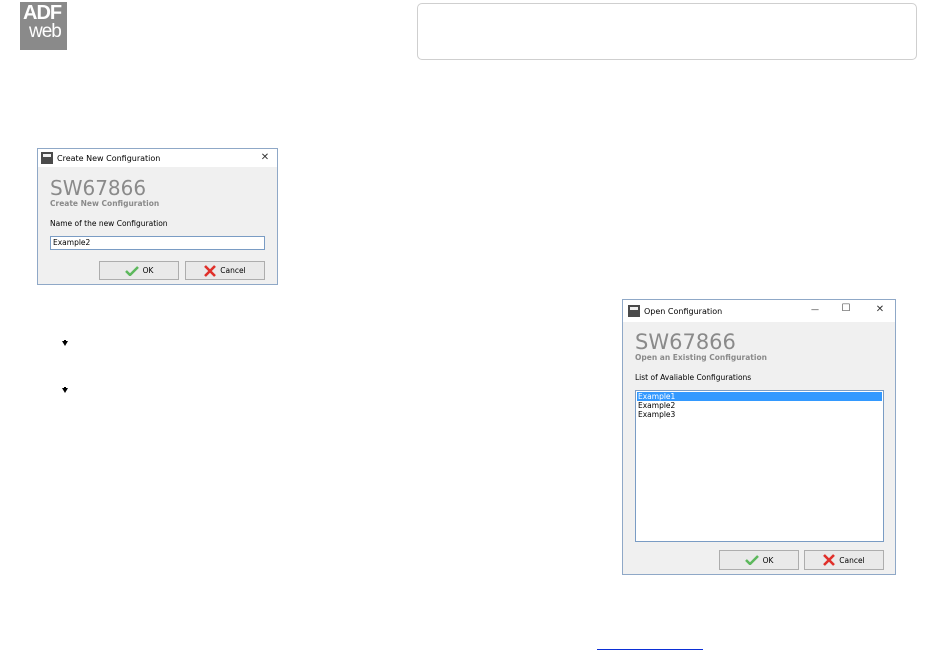 This screenshot has width=950, height=654. What do you see at coordinates (667, 31) in the screenshot?
I see `header-box` at bounding box center [667, 31].